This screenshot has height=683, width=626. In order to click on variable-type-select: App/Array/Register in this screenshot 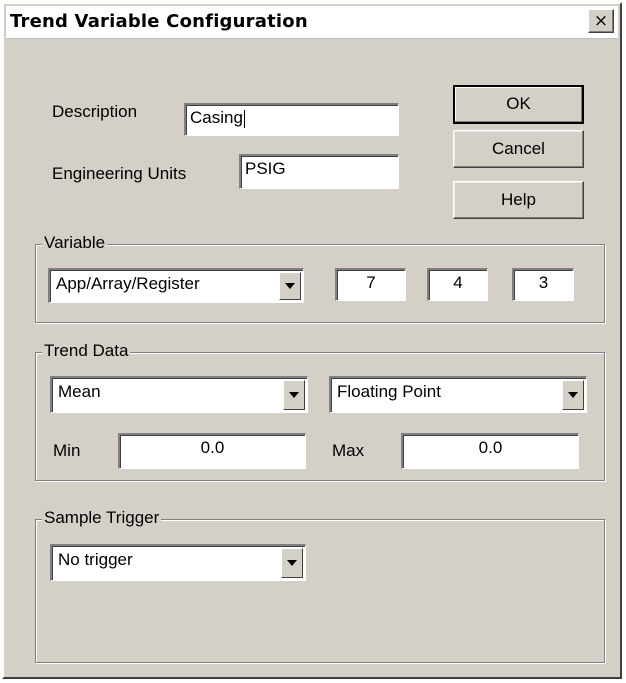, I will do `click(176, 285)`.